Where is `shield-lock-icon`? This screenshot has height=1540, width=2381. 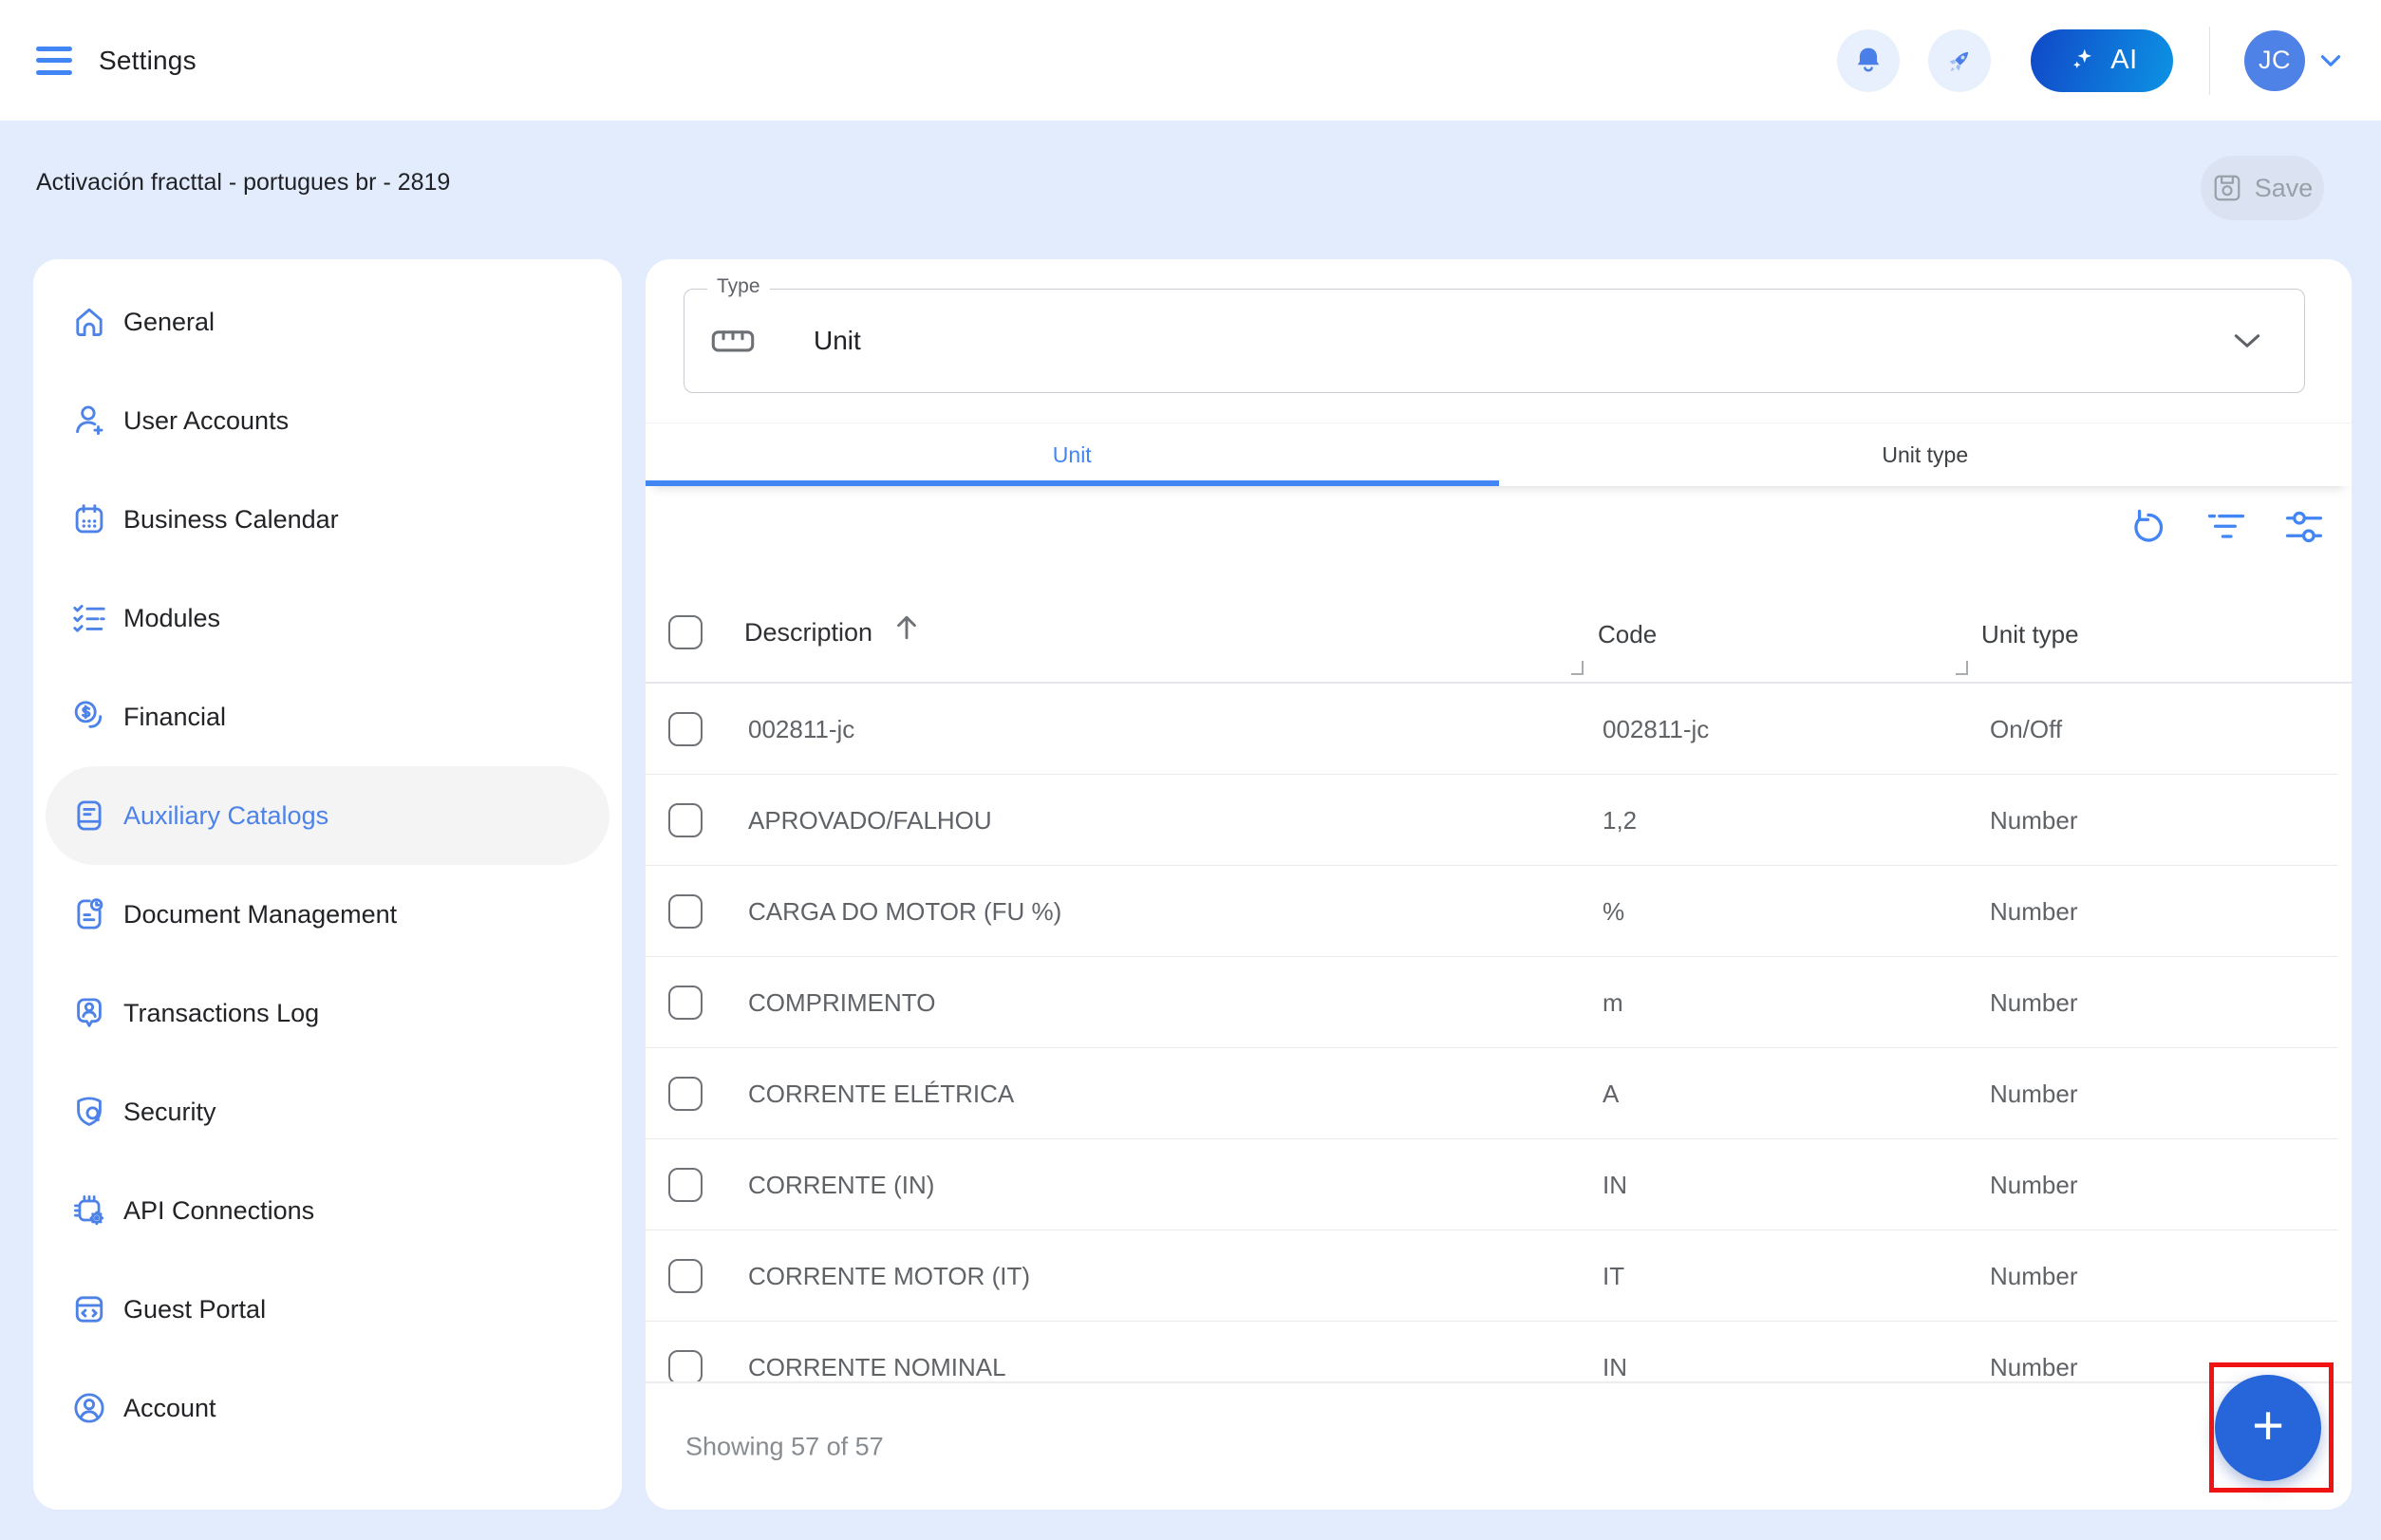 shield-lock-icon is located at coordinates (89, 1112).